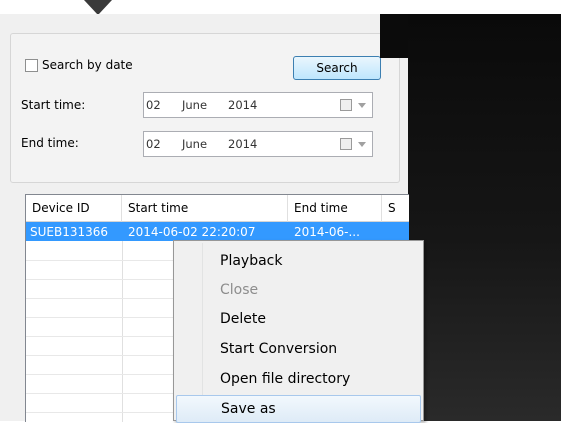  I want to click on search-by-date-label: Search by date, so click(87, 65).